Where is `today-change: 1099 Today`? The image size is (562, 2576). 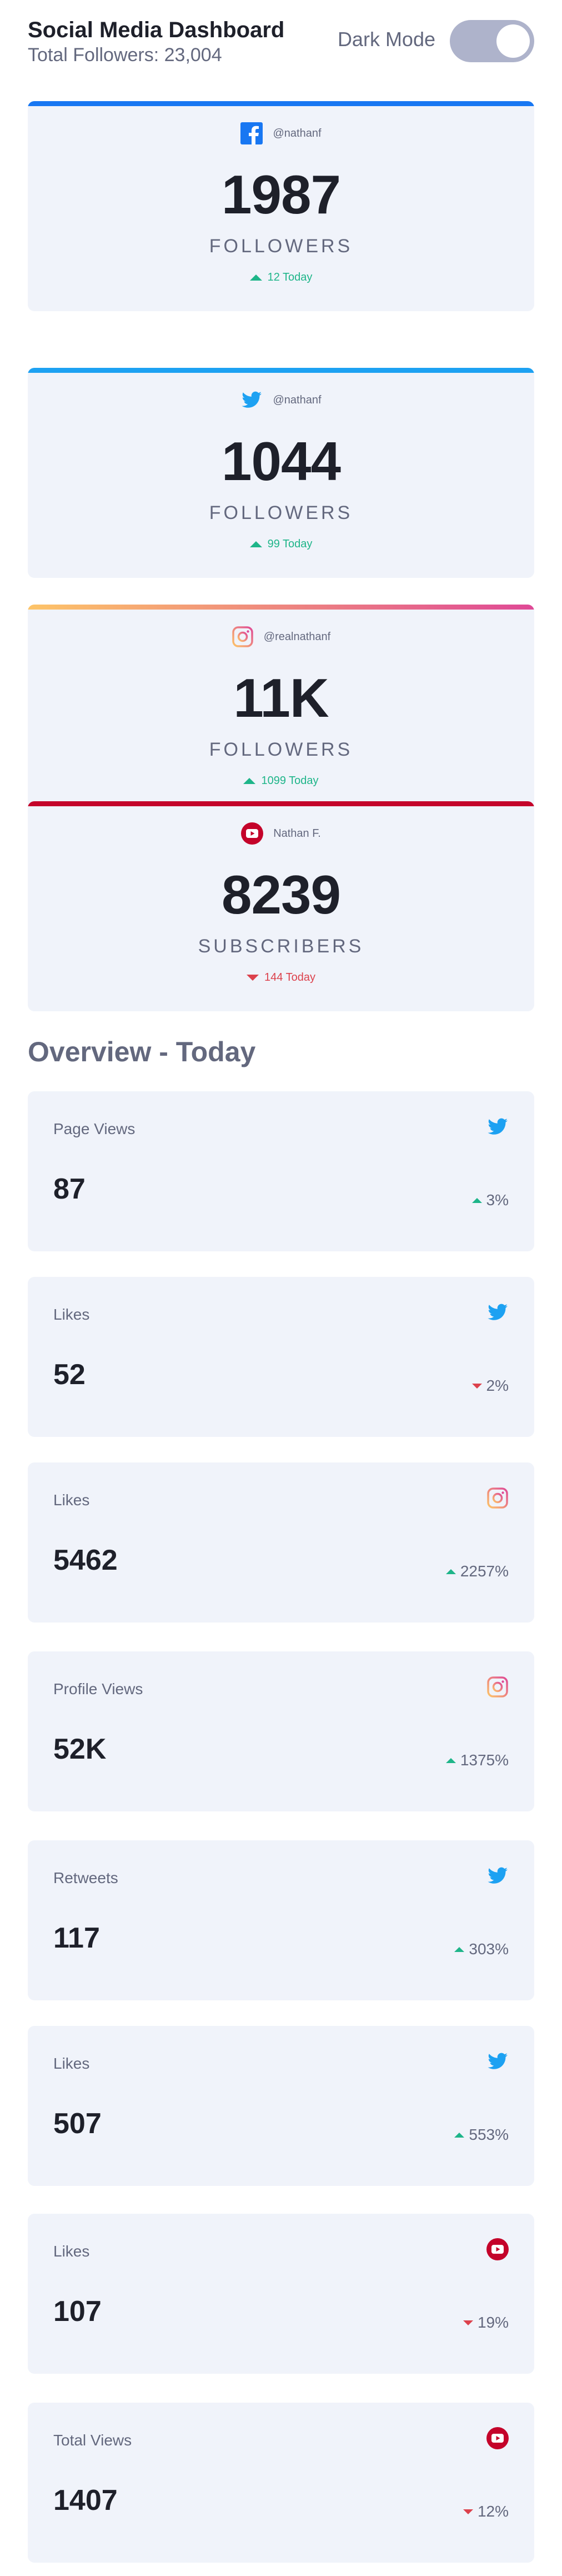 today-change: 1099 Today is located at coordinates (281, 781).